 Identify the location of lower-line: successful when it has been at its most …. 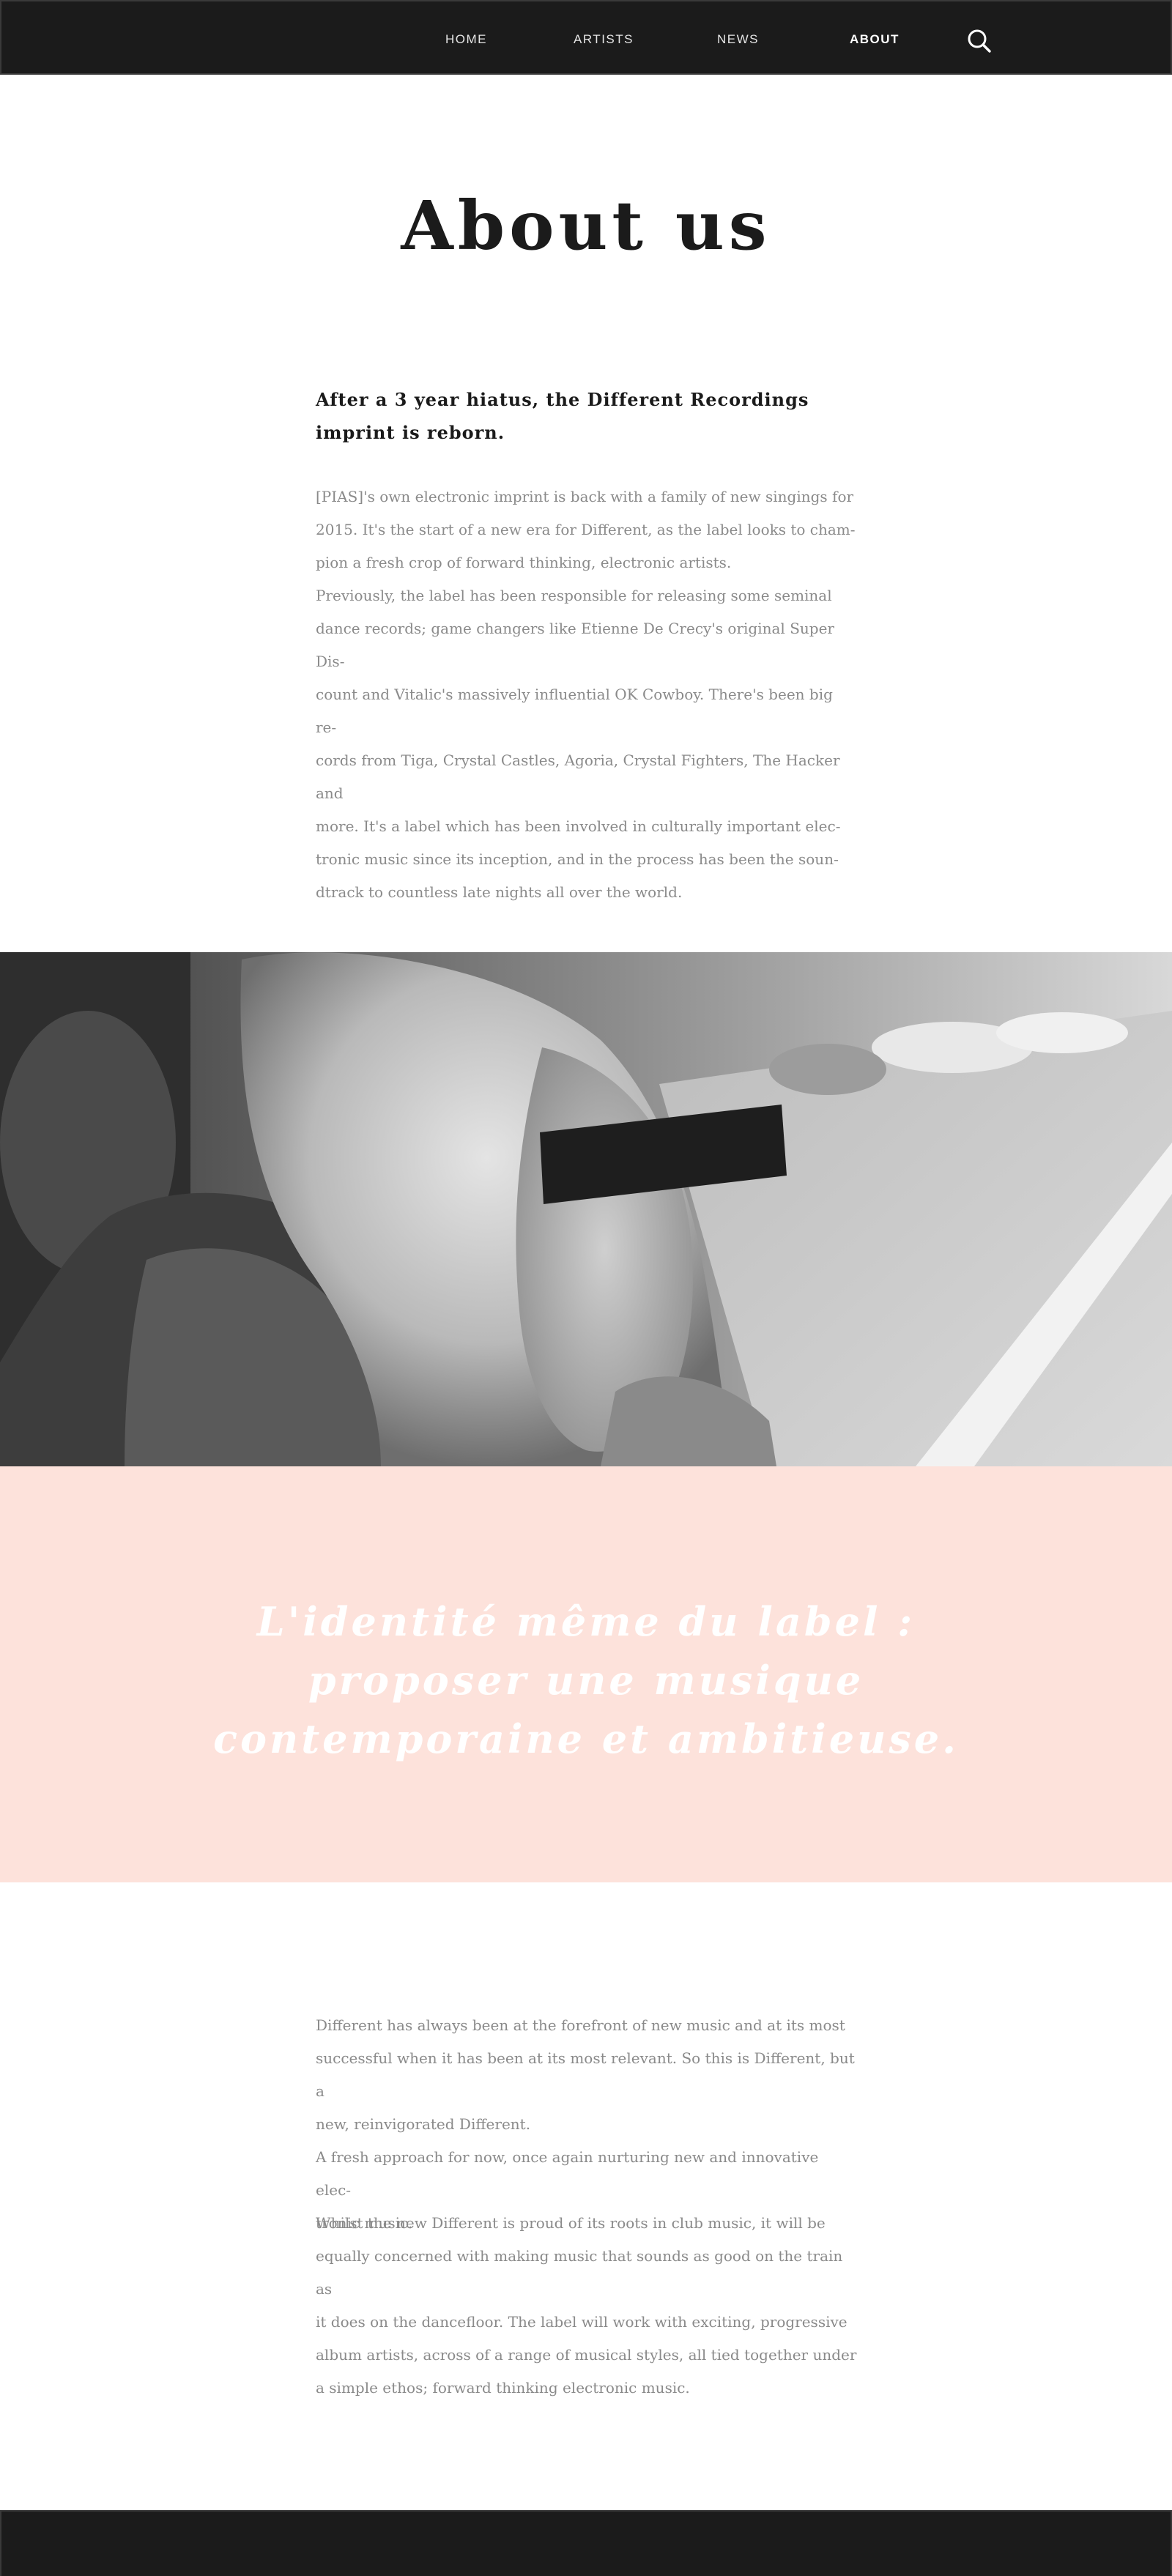
(586, 2074).